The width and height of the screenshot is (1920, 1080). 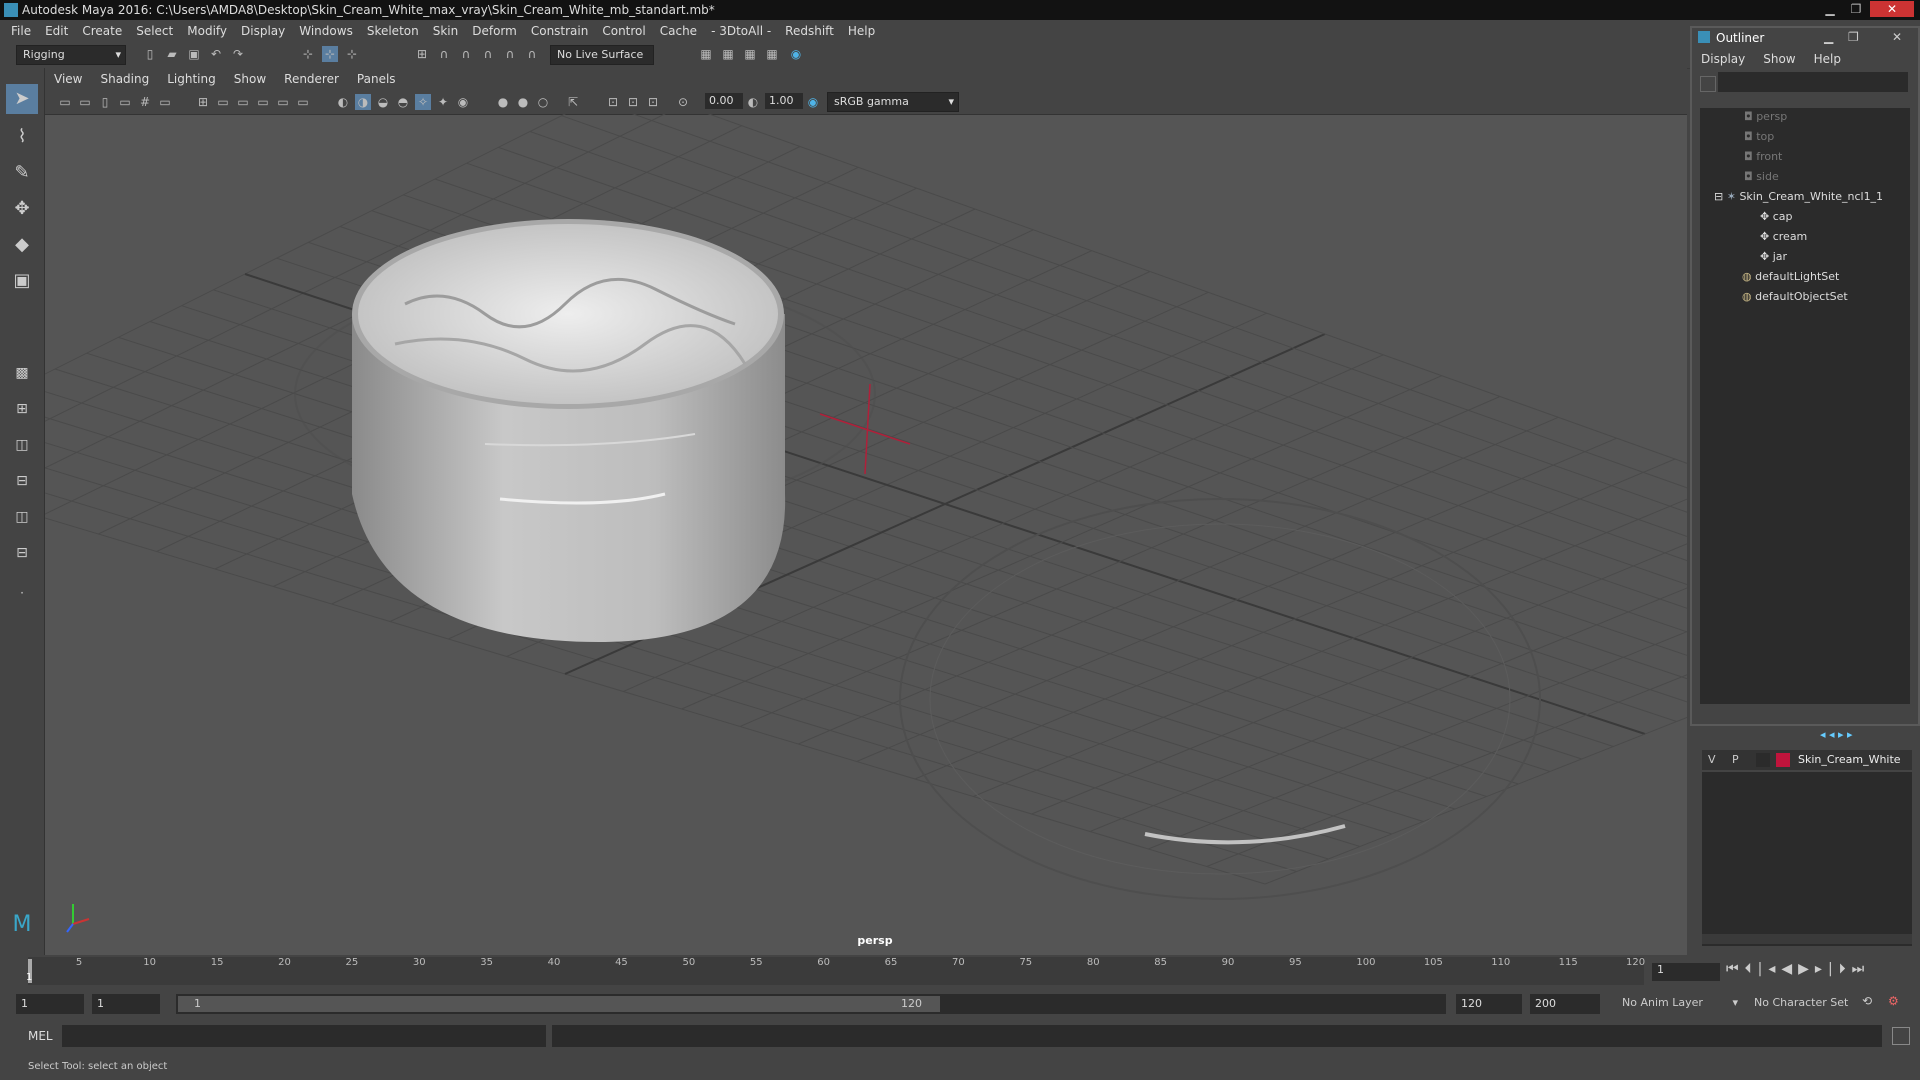 What do you see at coordinates (56, 31) in the screenshot?
I see `menu-edit: Edit` at bounding box center [56, 31].